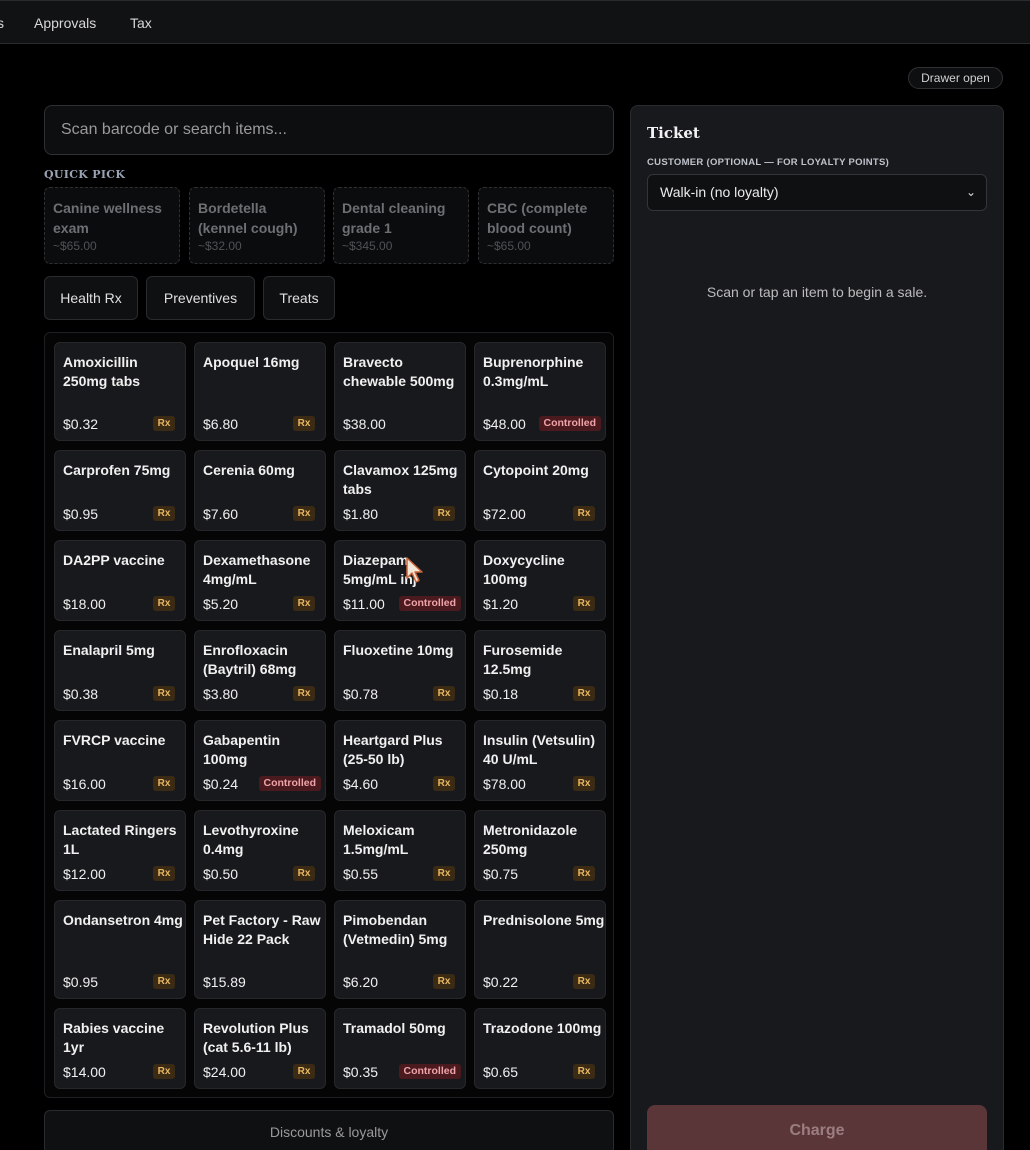  Describe the element at coordinates (260, 949) in the screenshot. I see `product-card: Pet Factory - Raw Hide 22 Pack $15.89` at that location.